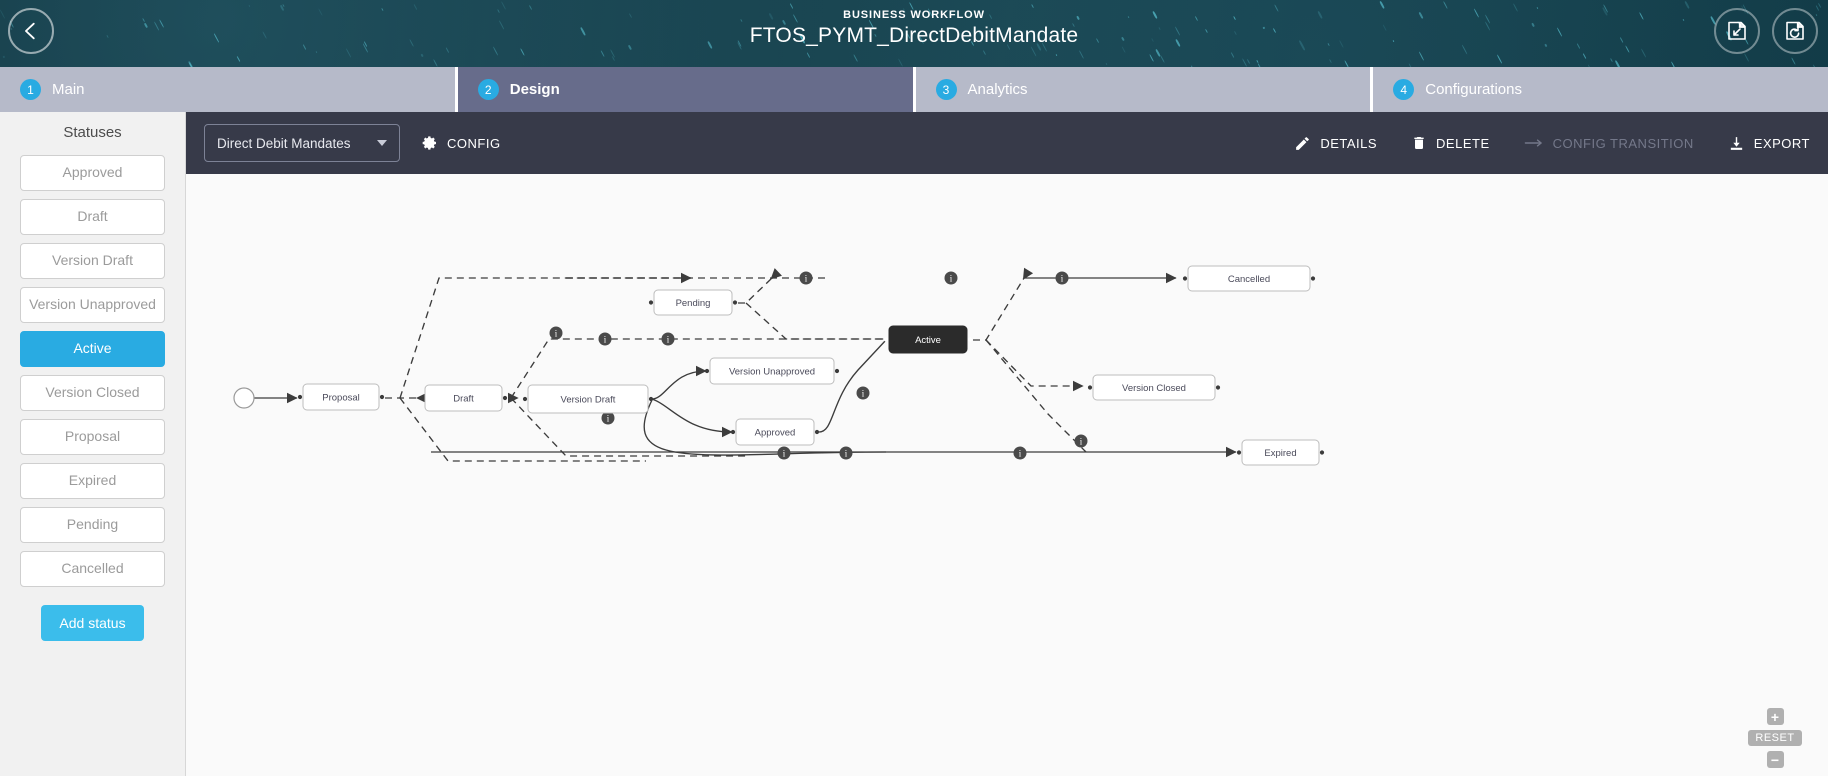 This screenshot has width=1828, height=776. Describe the element at coordinates (1736, 143) in the screenshot. I see `download-icon` at that location.